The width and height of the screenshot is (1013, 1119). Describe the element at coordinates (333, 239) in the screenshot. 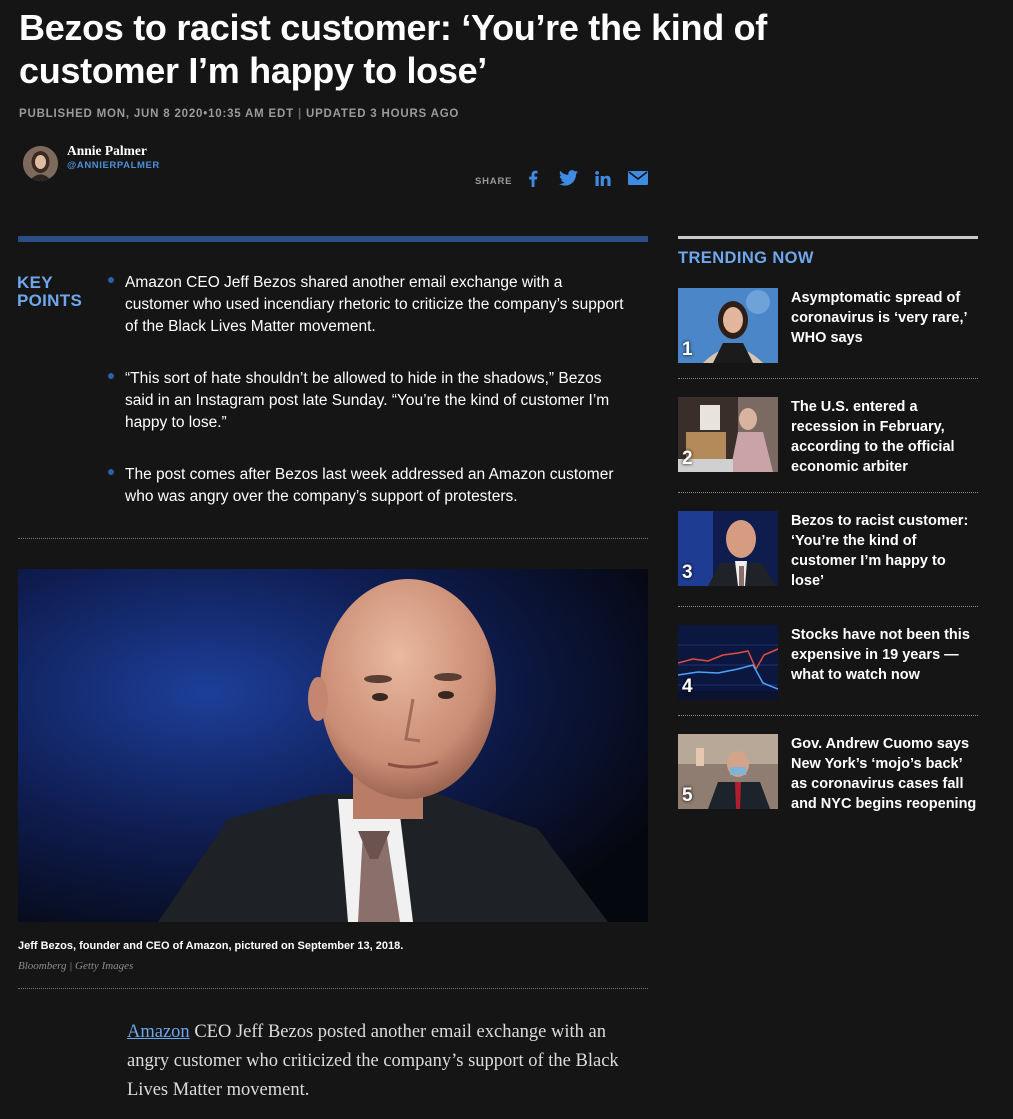

I see `article-divider-rule` at that location.